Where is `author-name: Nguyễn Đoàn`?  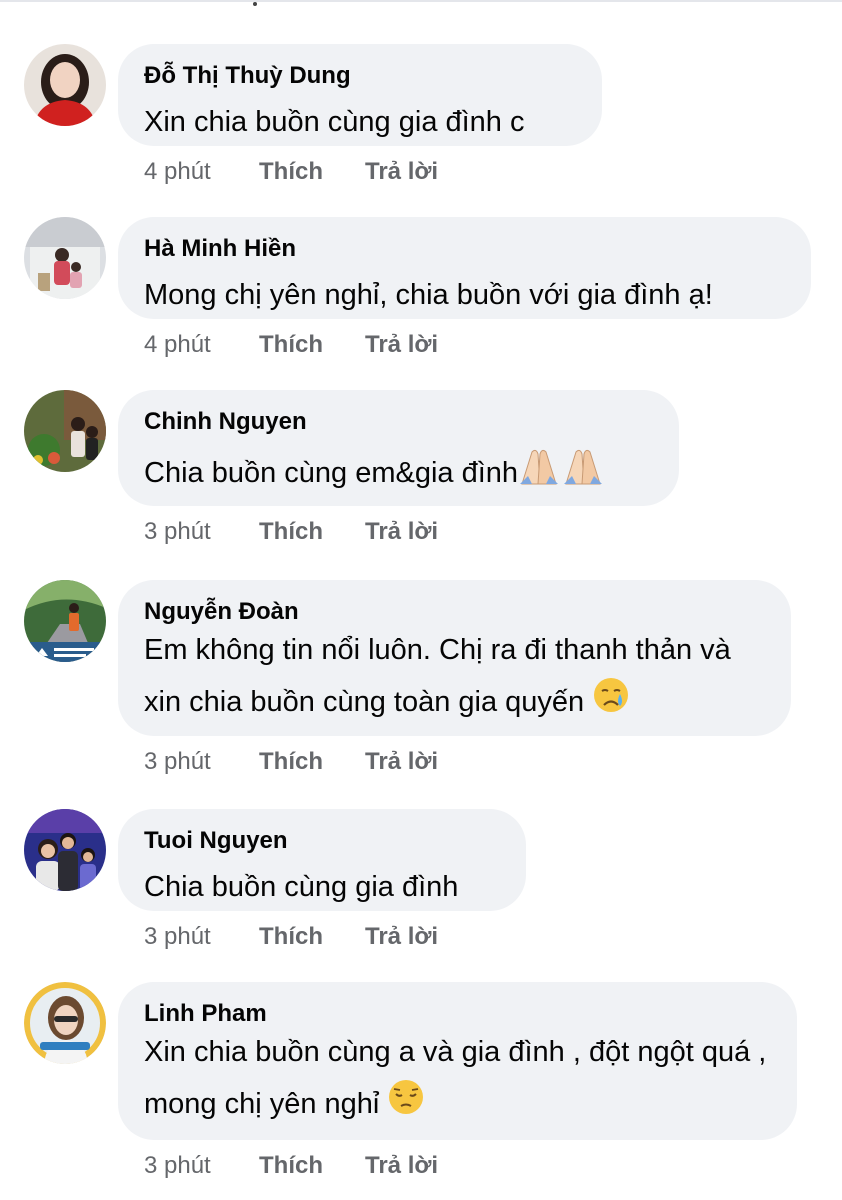
author-name: Nguyễn Đoàn is located at coordinates (221, 612).